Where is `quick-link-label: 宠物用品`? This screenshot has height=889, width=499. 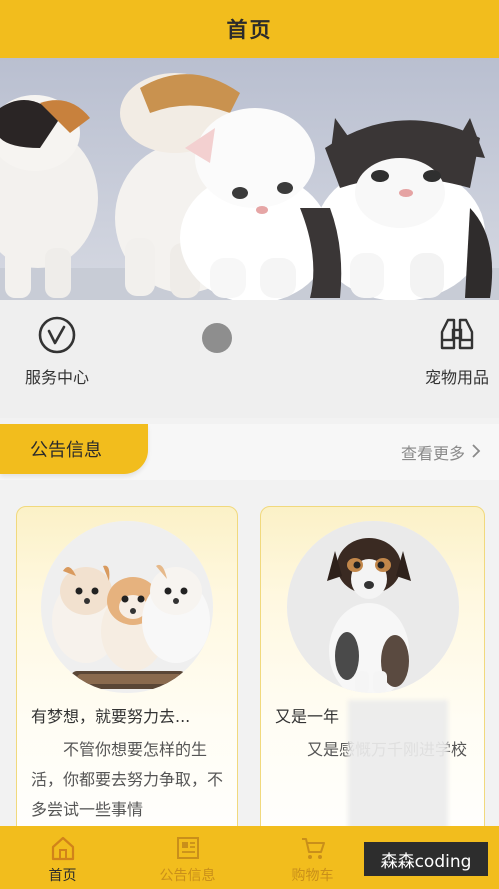 quick-link-label: 宠物用品 is located at coordinates (456, 377).